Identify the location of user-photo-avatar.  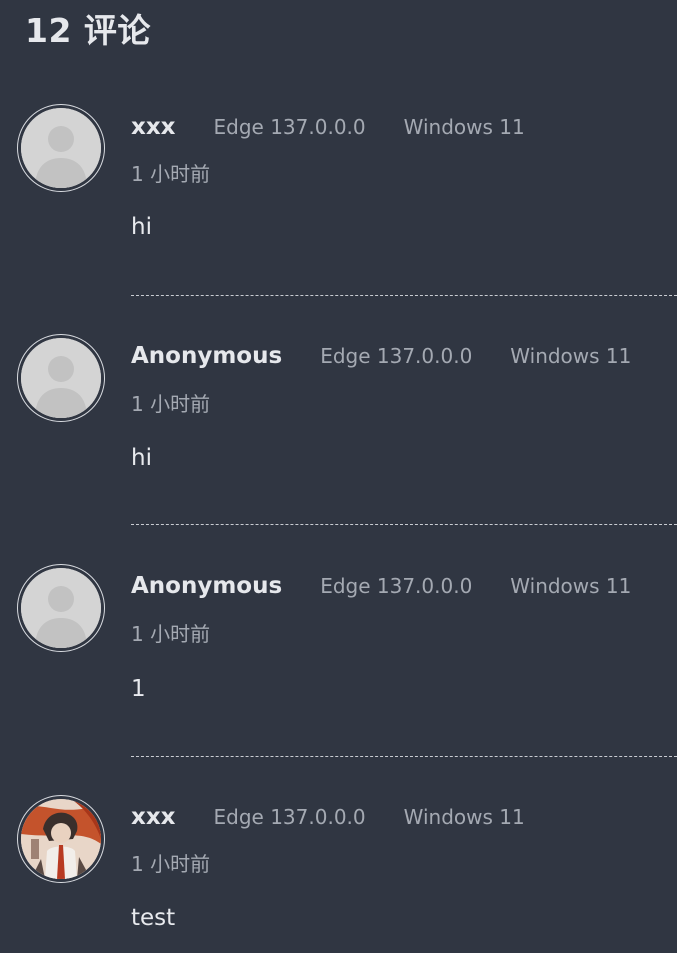
(61, 839).